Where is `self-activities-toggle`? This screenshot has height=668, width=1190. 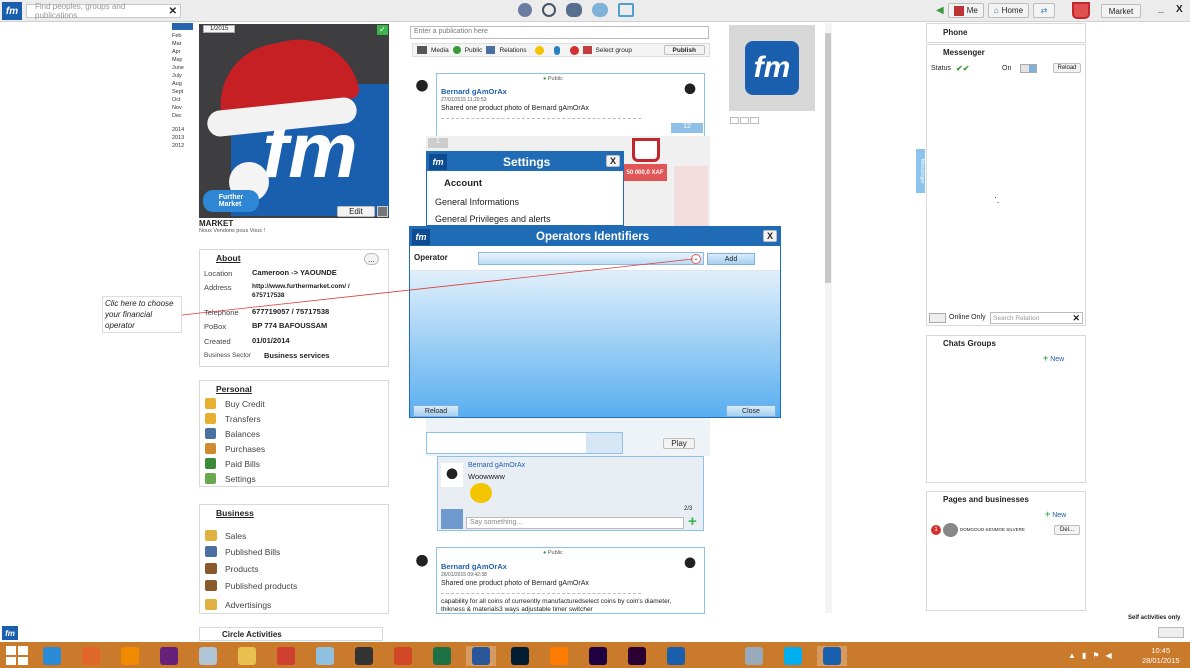
self-activities-toggle is located at coordinates (1171, 632).